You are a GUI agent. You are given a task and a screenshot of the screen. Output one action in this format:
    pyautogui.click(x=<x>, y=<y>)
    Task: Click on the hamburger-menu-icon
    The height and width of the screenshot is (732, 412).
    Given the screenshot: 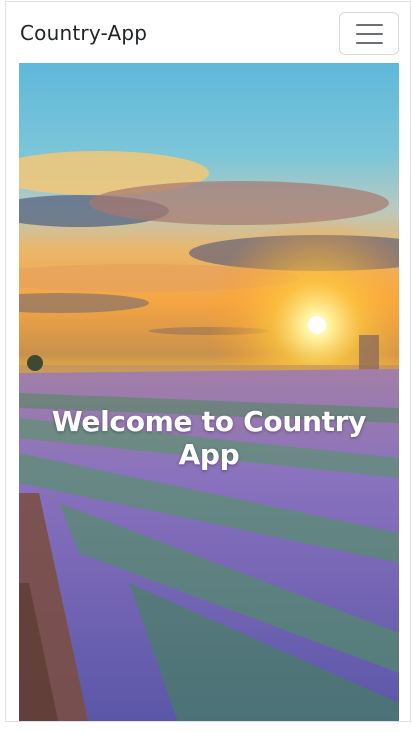 What is the action you would take?
    pyautogui.click(x=369, y=34)
    